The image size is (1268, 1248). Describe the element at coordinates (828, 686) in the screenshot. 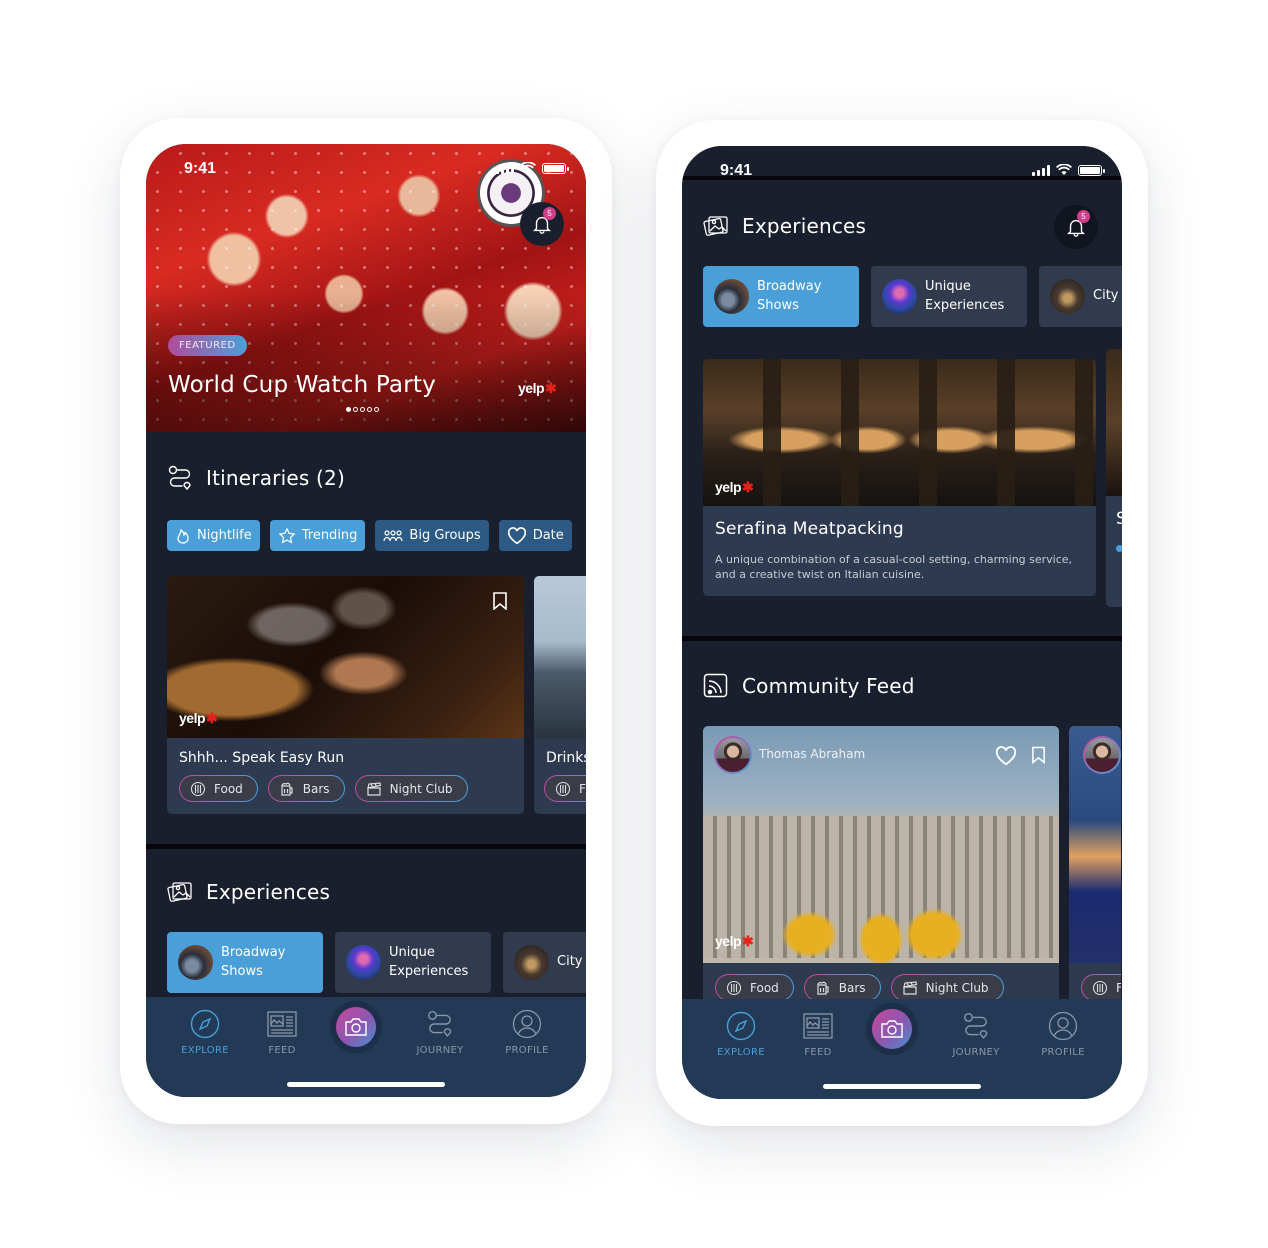

I see `community-feed-title: Community Feed` at that location.